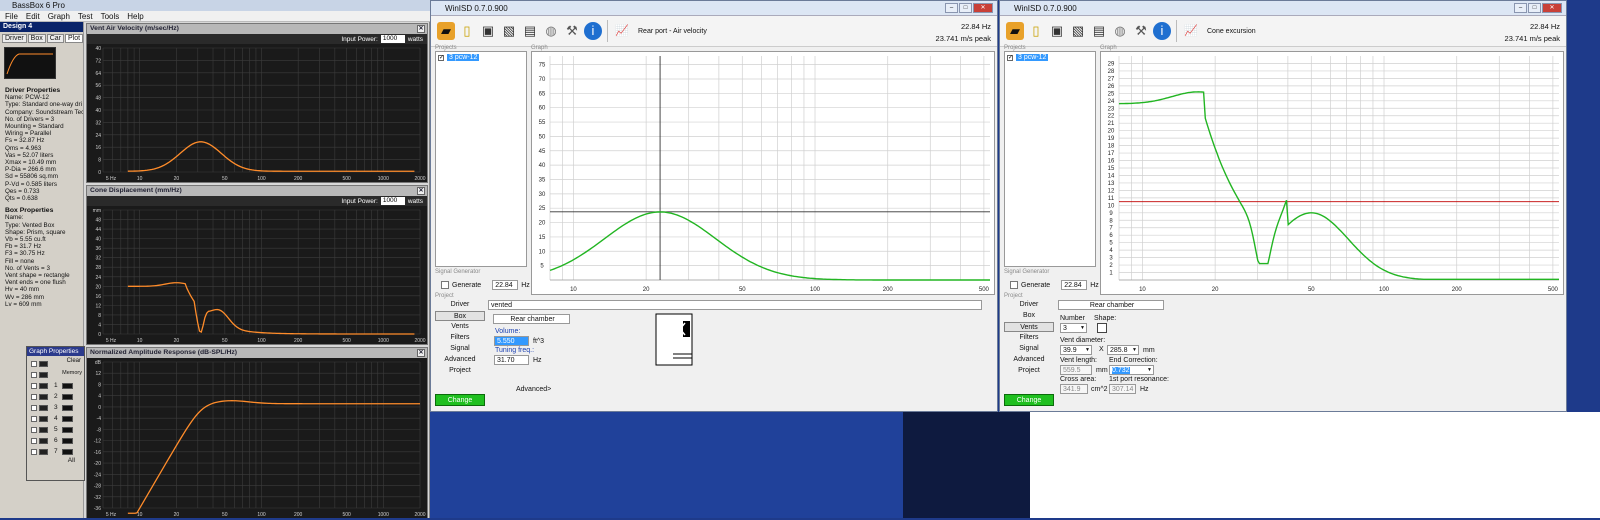  What do you see at coordinates (1122, 389) in the screenshot?
I see `port-resonance-input: 307.14` at bounding box center [1122, 389].